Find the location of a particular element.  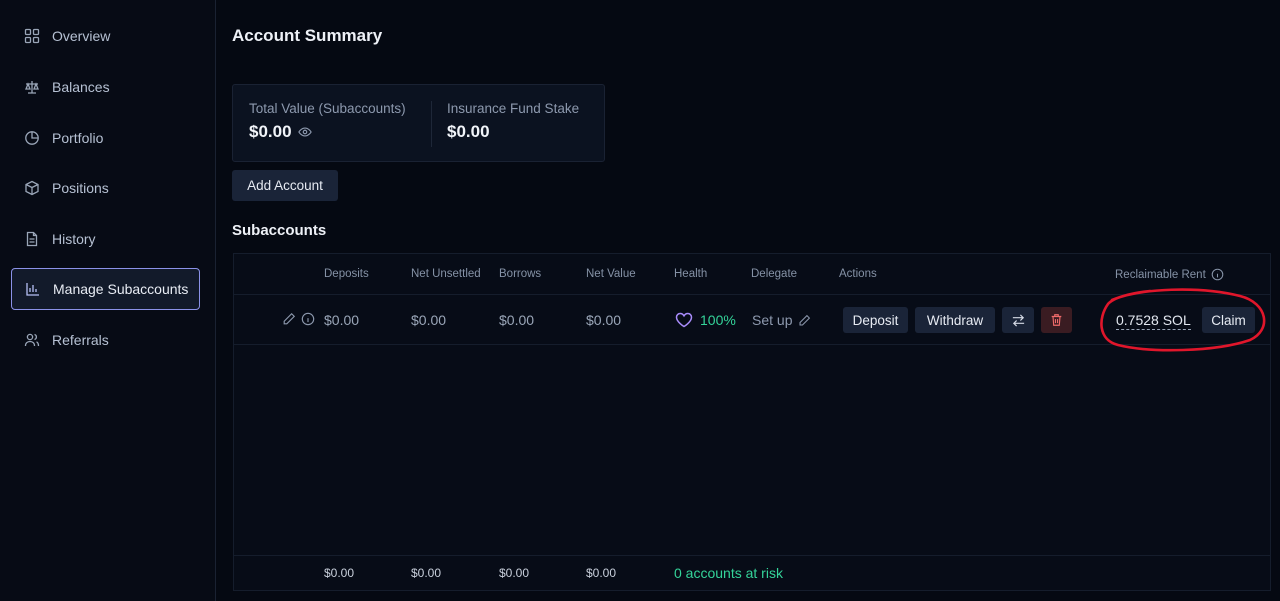

swap-arrows-icon is located at coordinates (1018, 320).